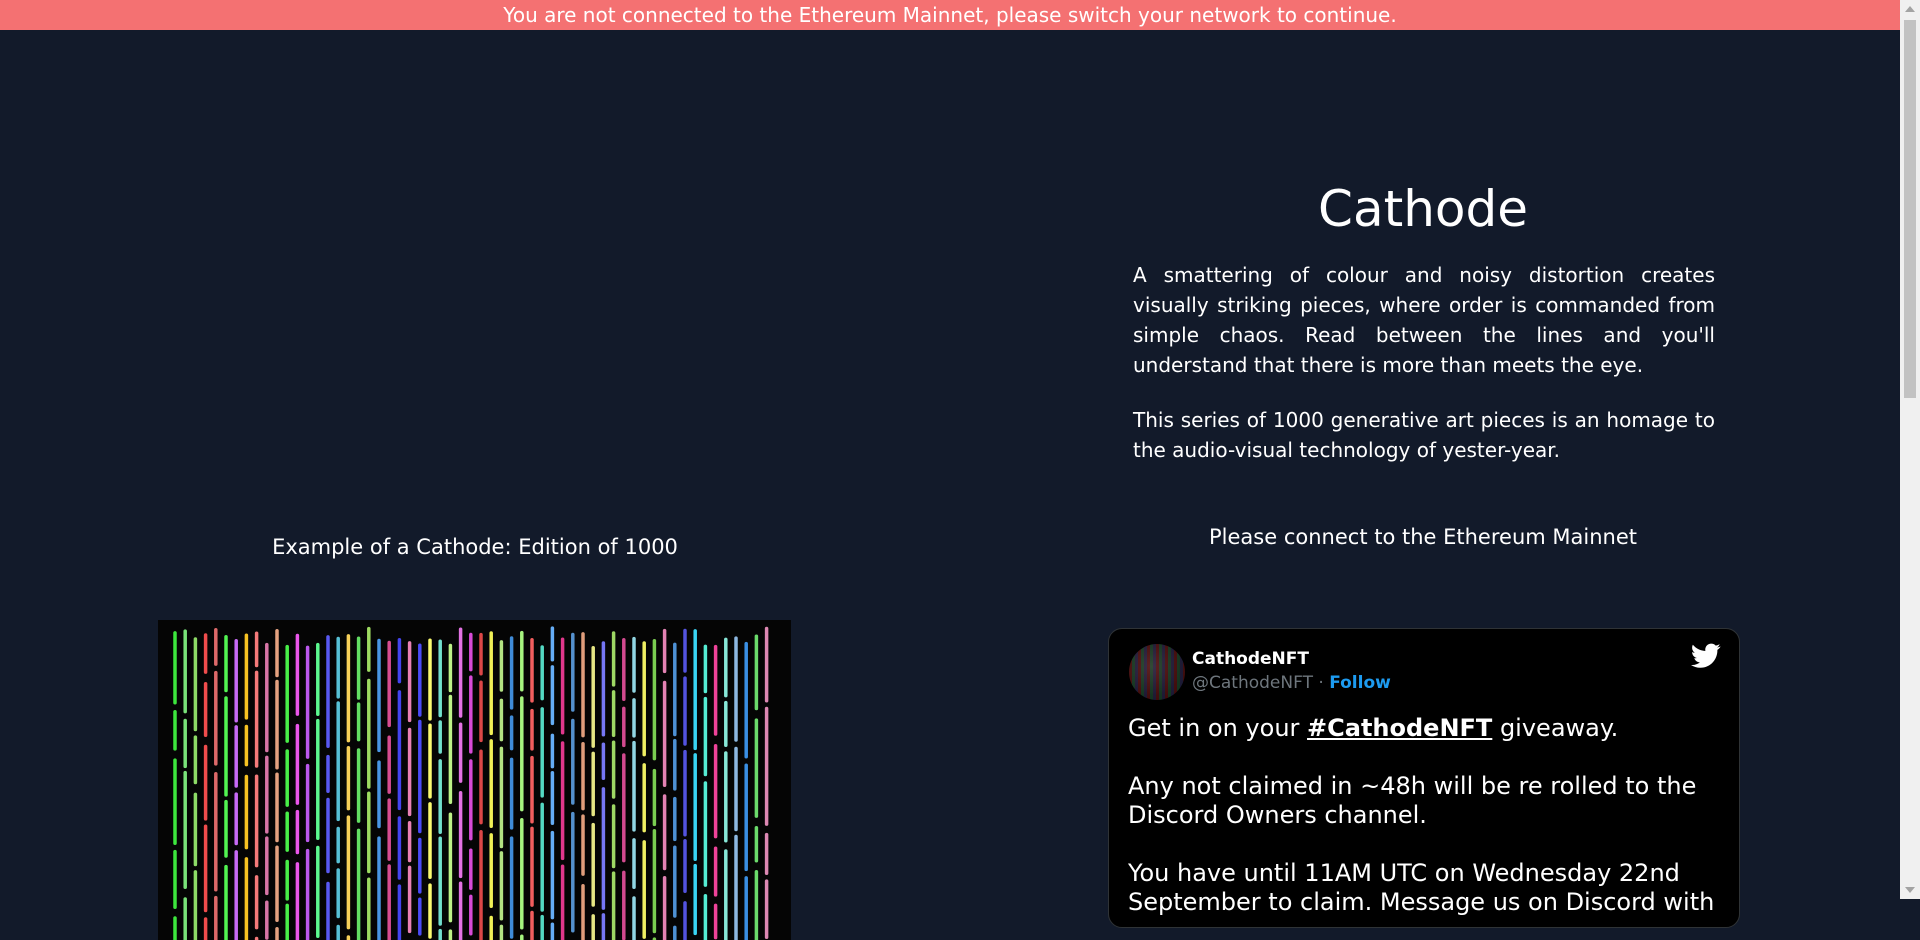 This screenshot has height=940, width=1920. What do you see at coordinates (474, 780) in the screenshot?
I see `cathode-example-artwork` at bounding box center [474, 780].